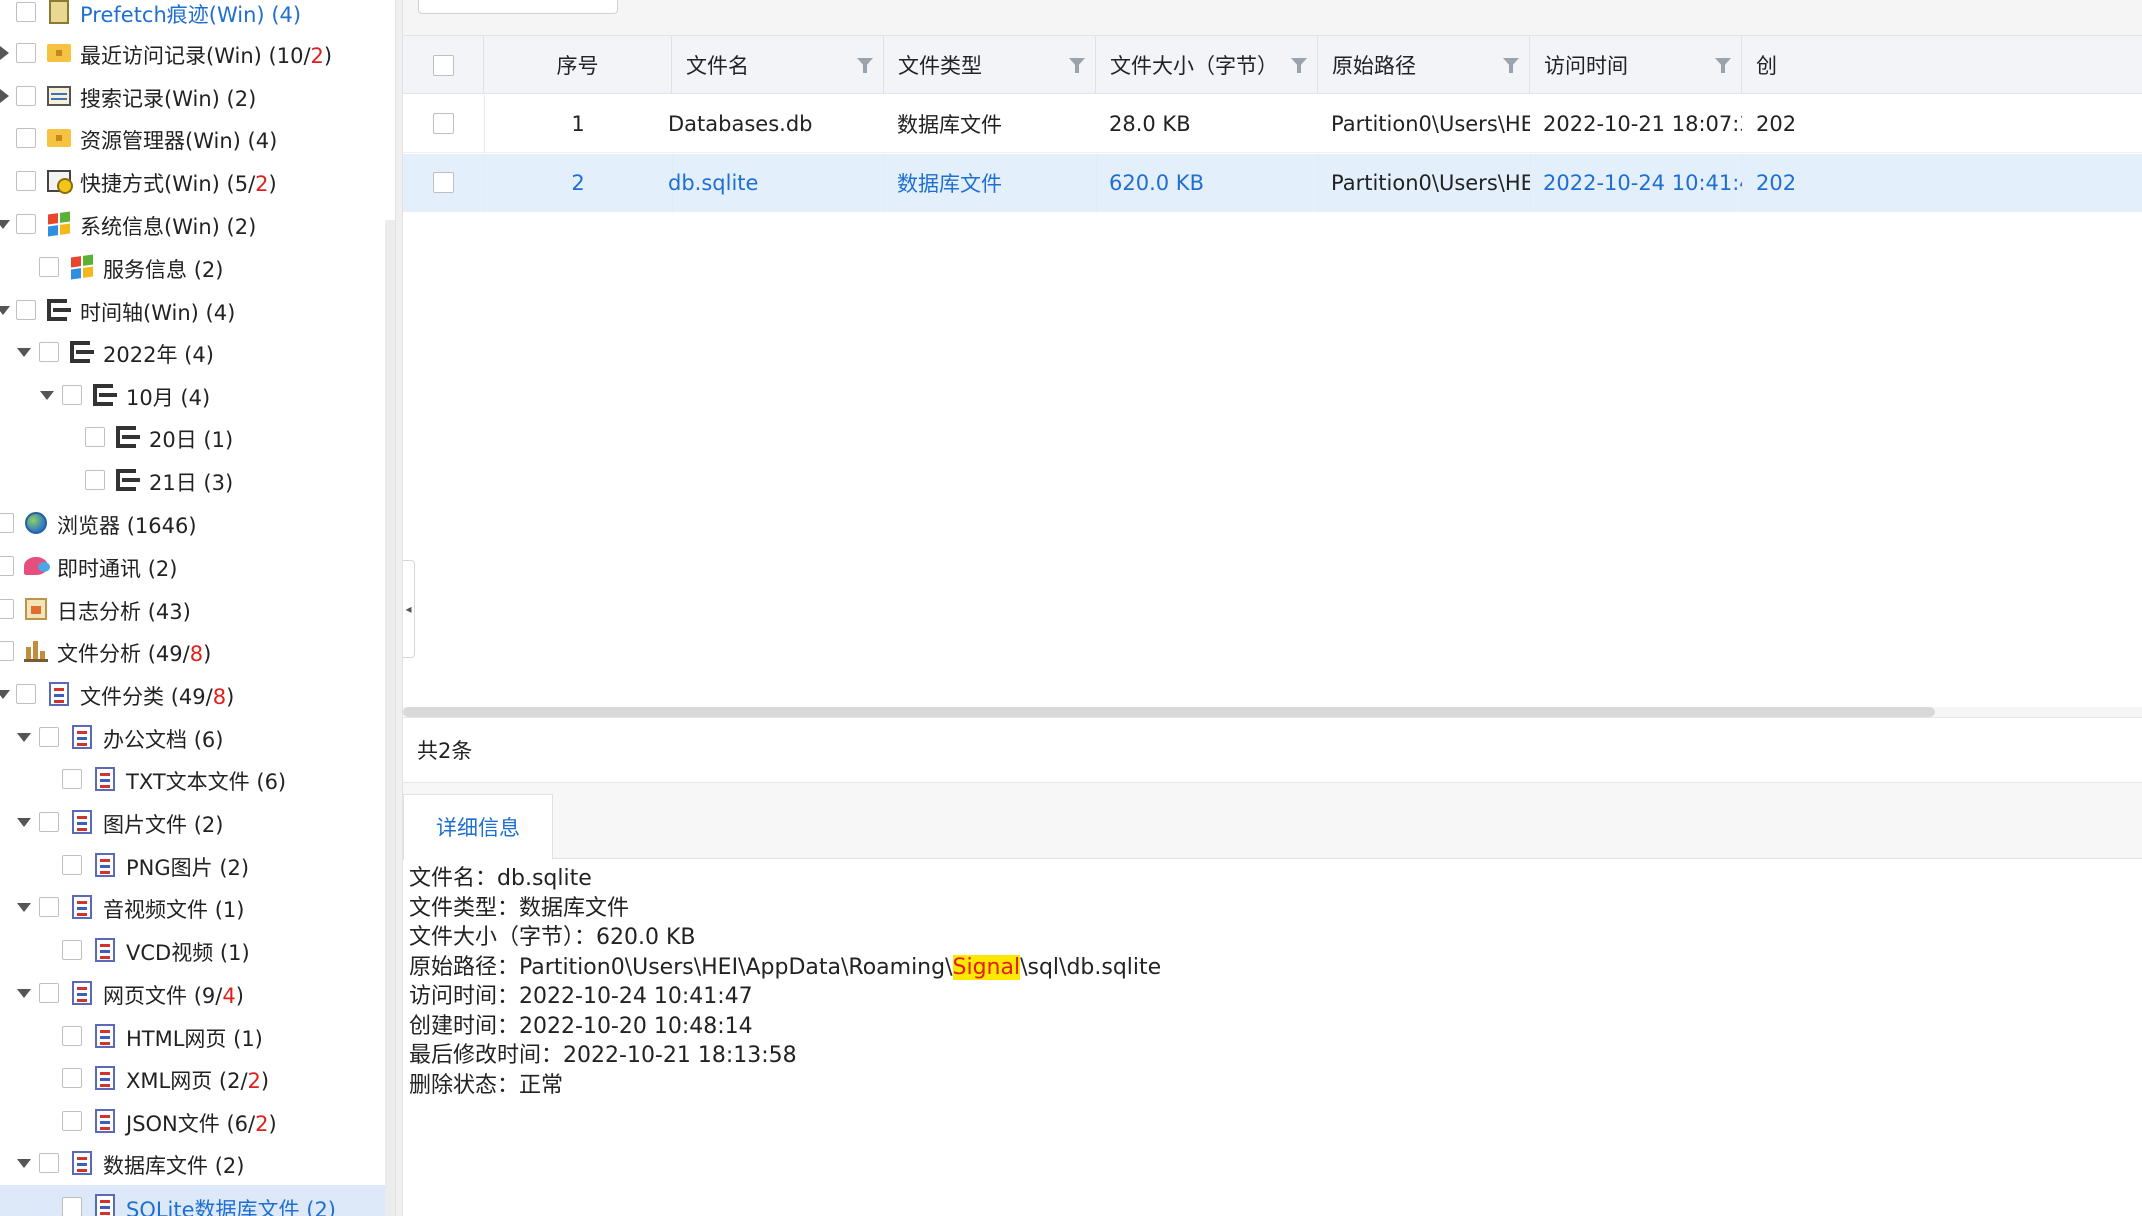  What do you see at coordinates (390, 718) in the screenshot?
I see `tree-scrollbar` at bounding box center [390, 718].